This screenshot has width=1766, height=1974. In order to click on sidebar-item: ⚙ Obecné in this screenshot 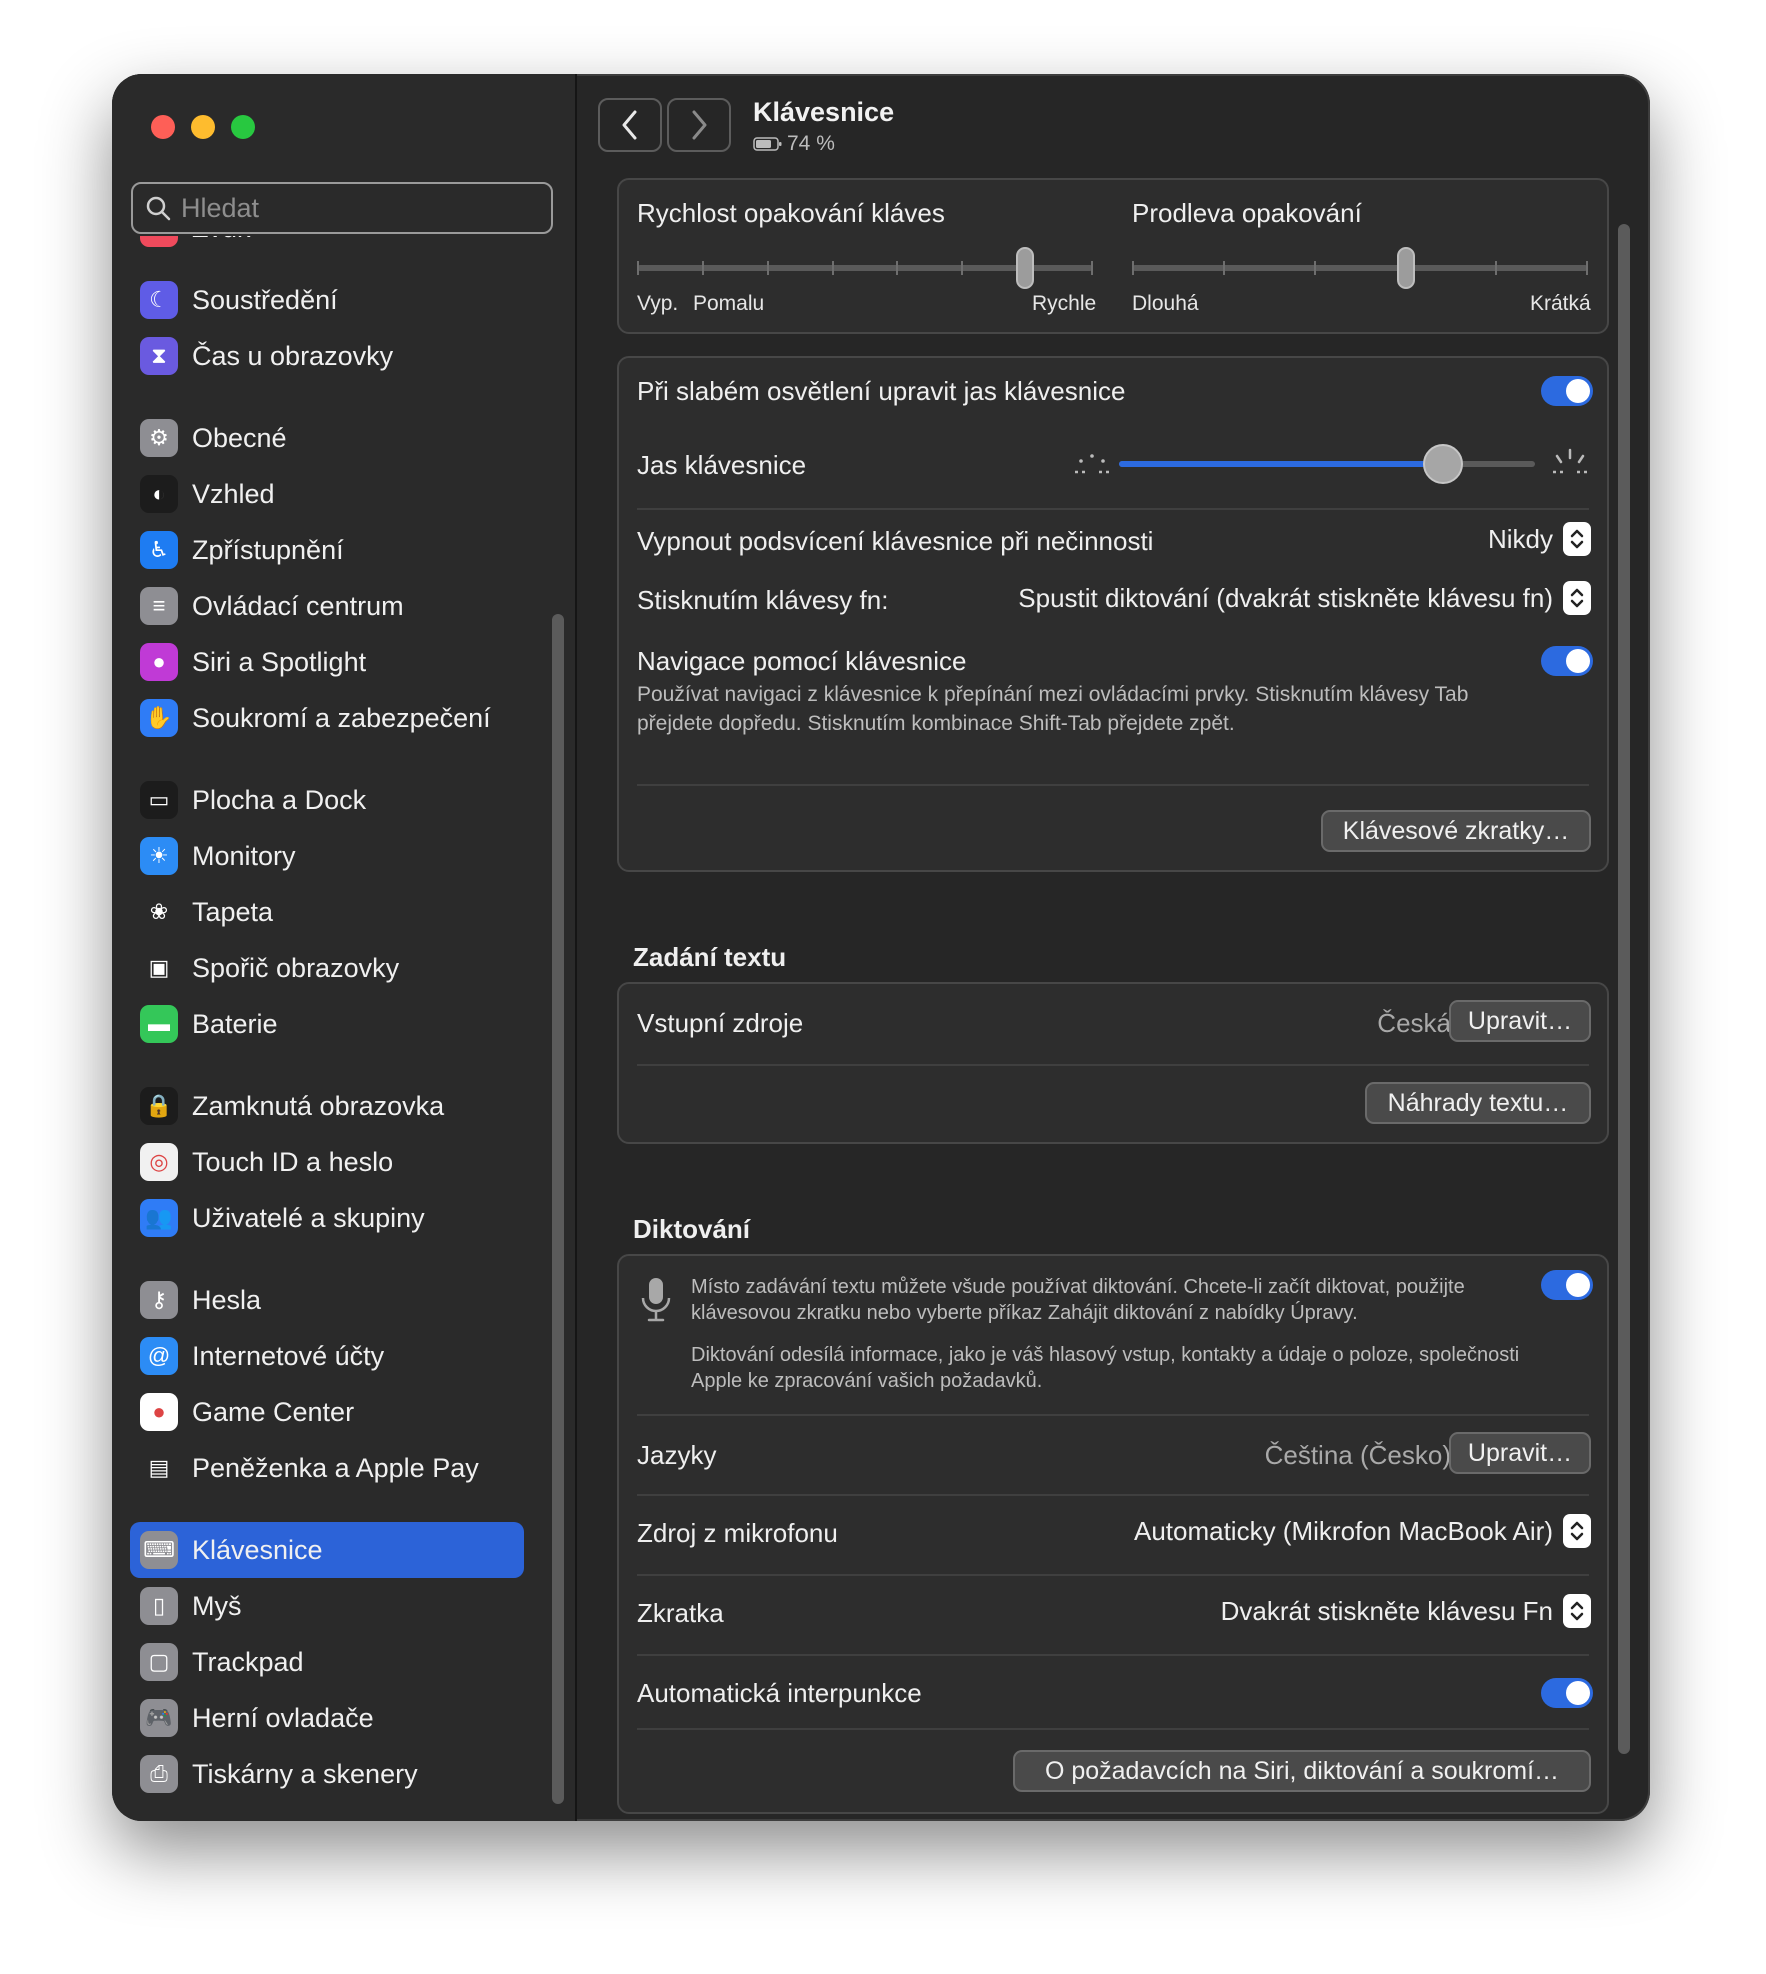, I will do `click(327, 438)`.